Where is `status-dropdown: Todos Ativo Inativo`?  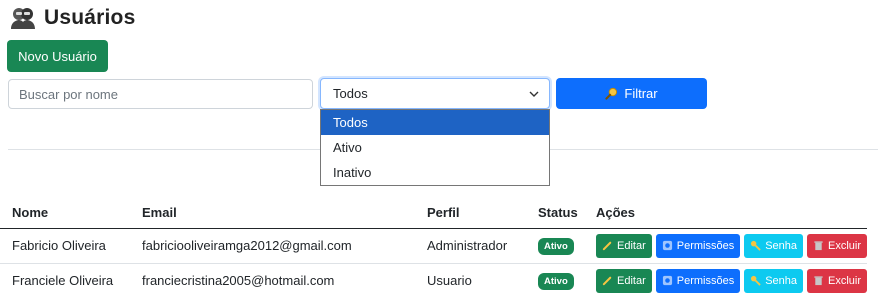 status-dropdown: Todos Ativo Inativo is located at coordinates (435, 147).